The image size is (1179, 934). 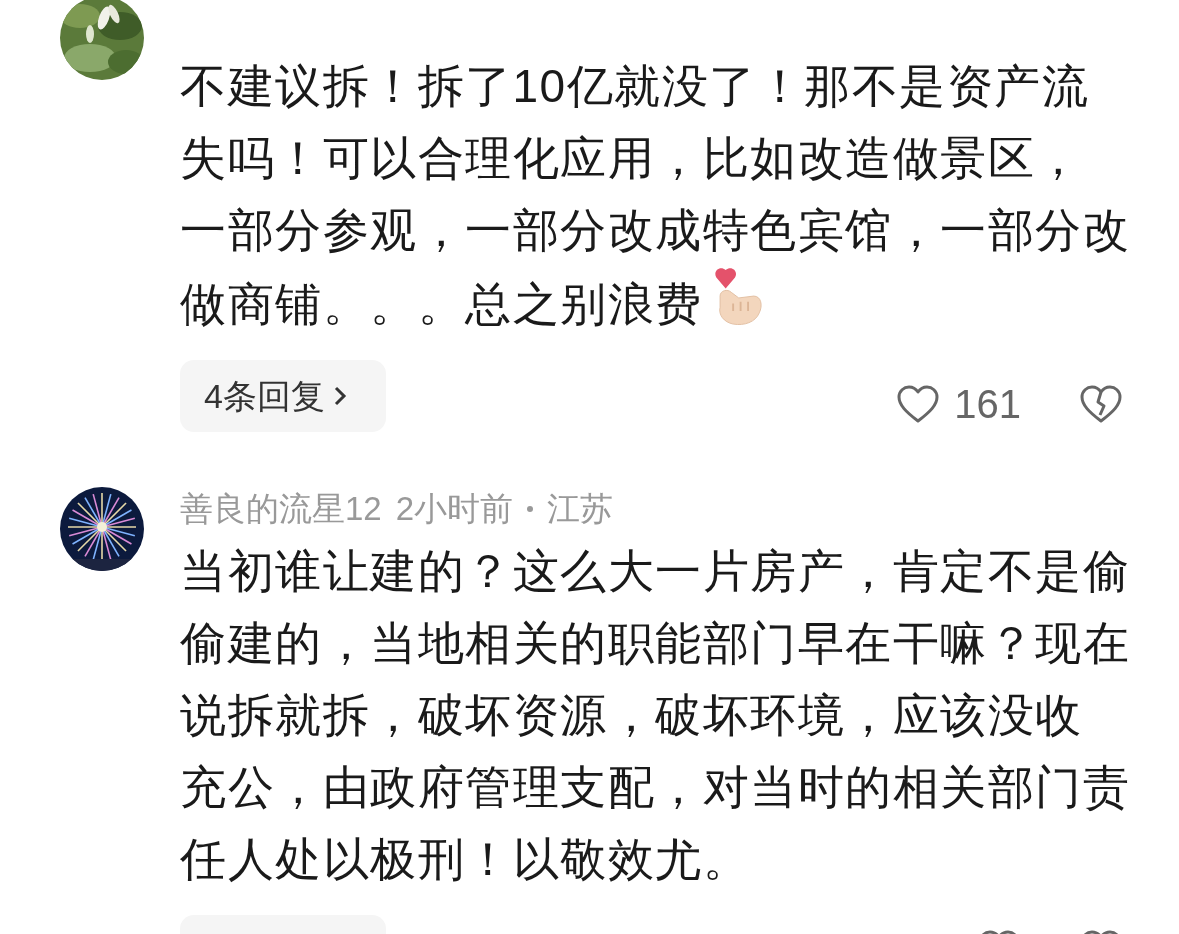 What do you see at coordinates (454, 509) in the screenshot?
I see `post-time: 2小时前` at bounding box center [454, 509].